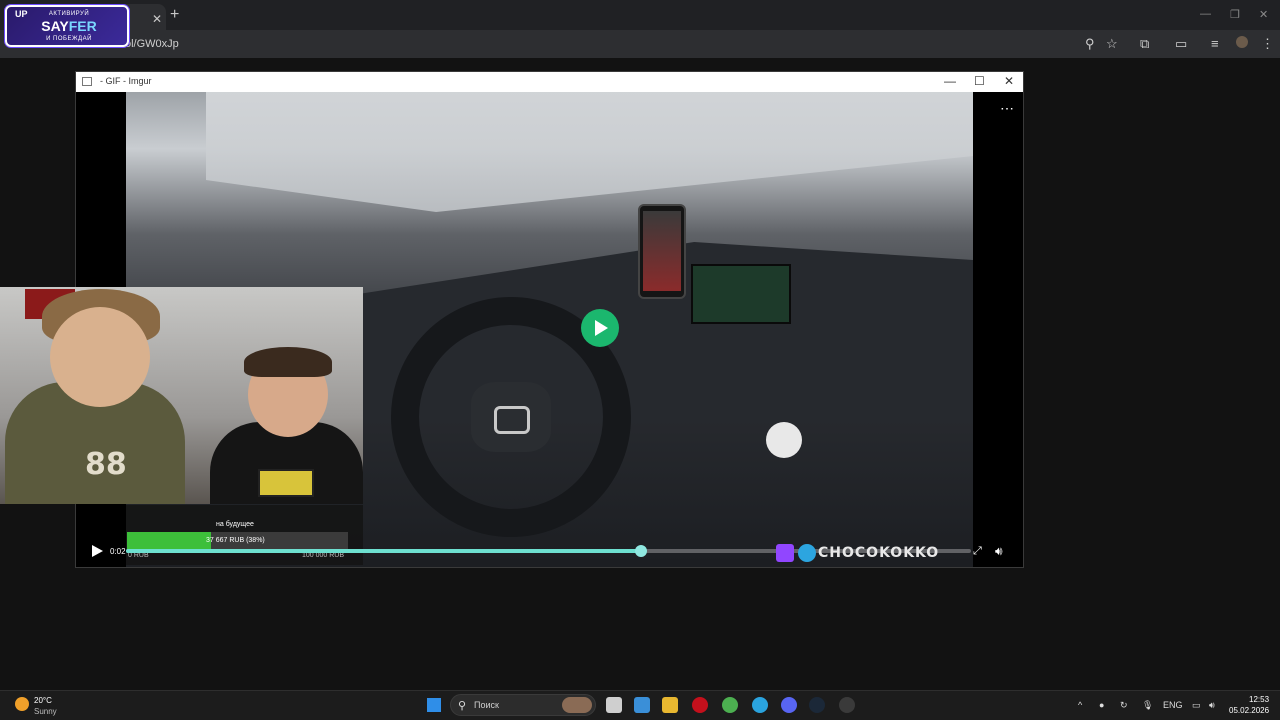 This screenshot has height=720, width=1280. I want to click on twitch-icon, so click(785, 553).